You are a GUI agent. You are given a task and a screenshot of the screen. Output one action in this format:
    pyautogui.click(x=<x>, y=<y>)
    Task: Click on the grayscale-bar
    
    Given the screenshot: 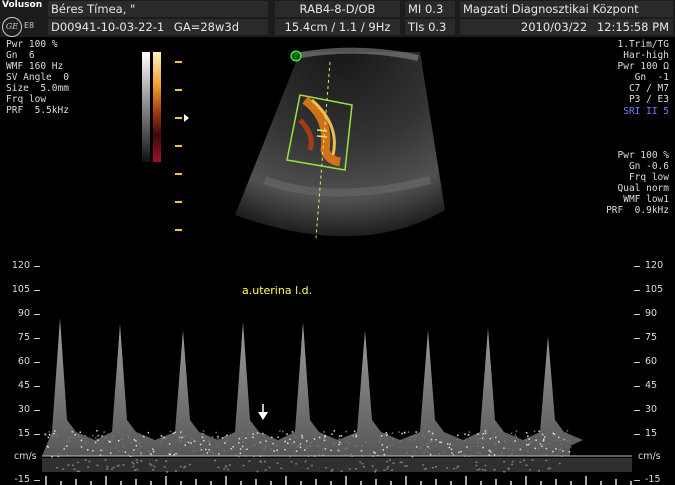 What is the action you would take?
    pyautogui.click(x=146, y=107)
    